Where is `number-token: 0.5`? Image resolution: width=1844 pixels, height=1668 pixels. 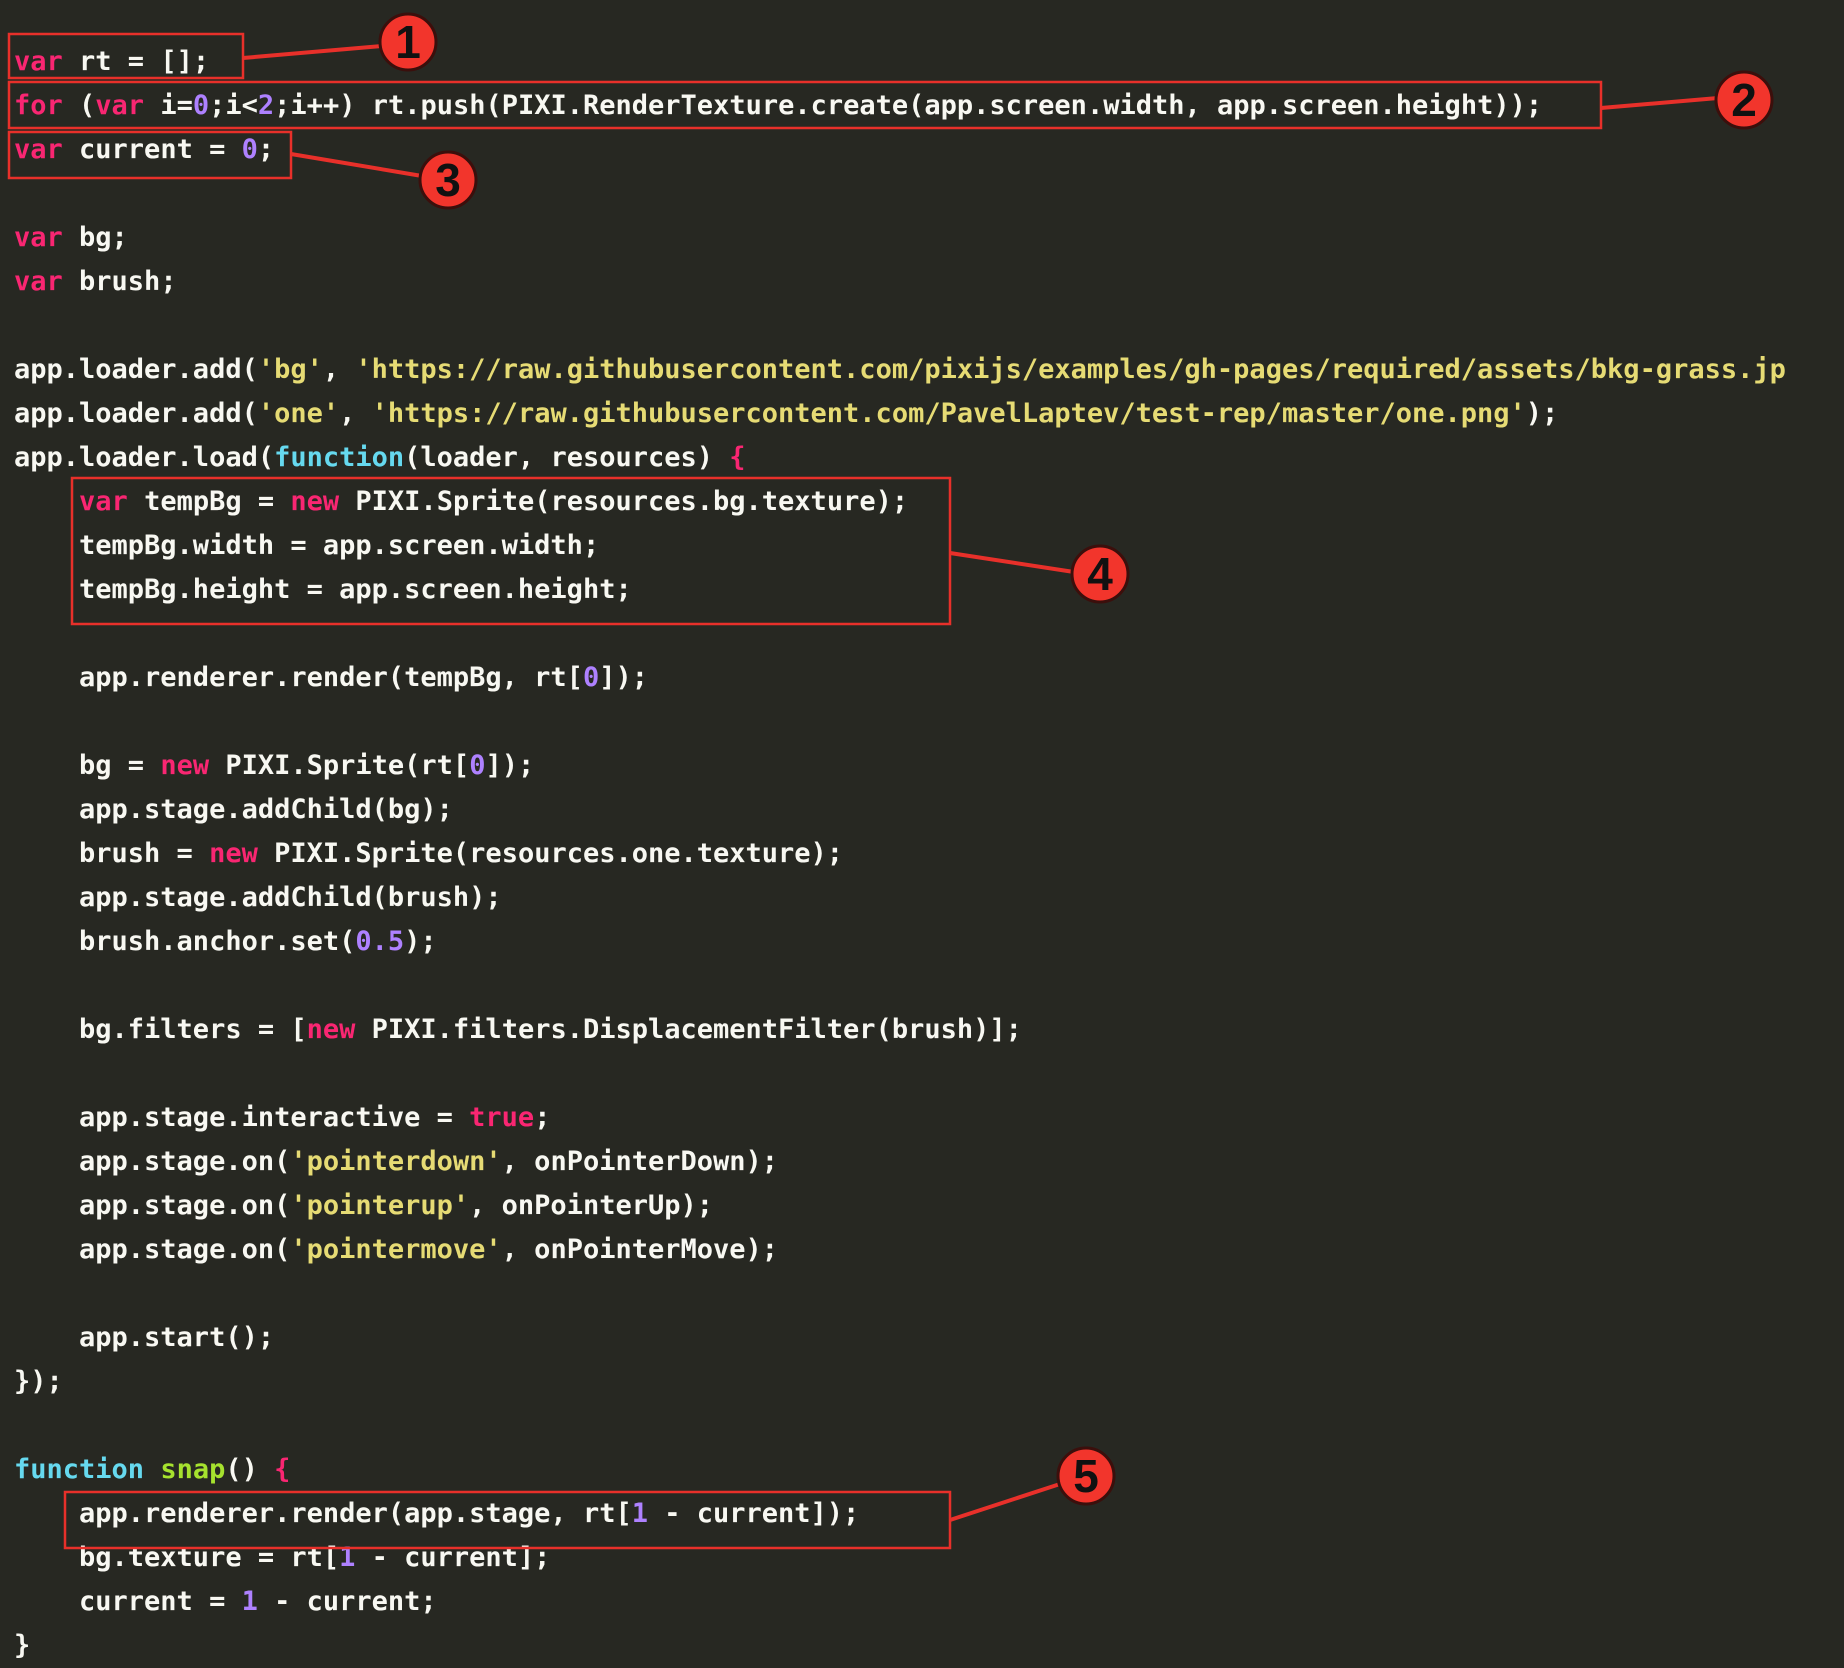
number-token: 0.5 is located at coordinates (380, 941).